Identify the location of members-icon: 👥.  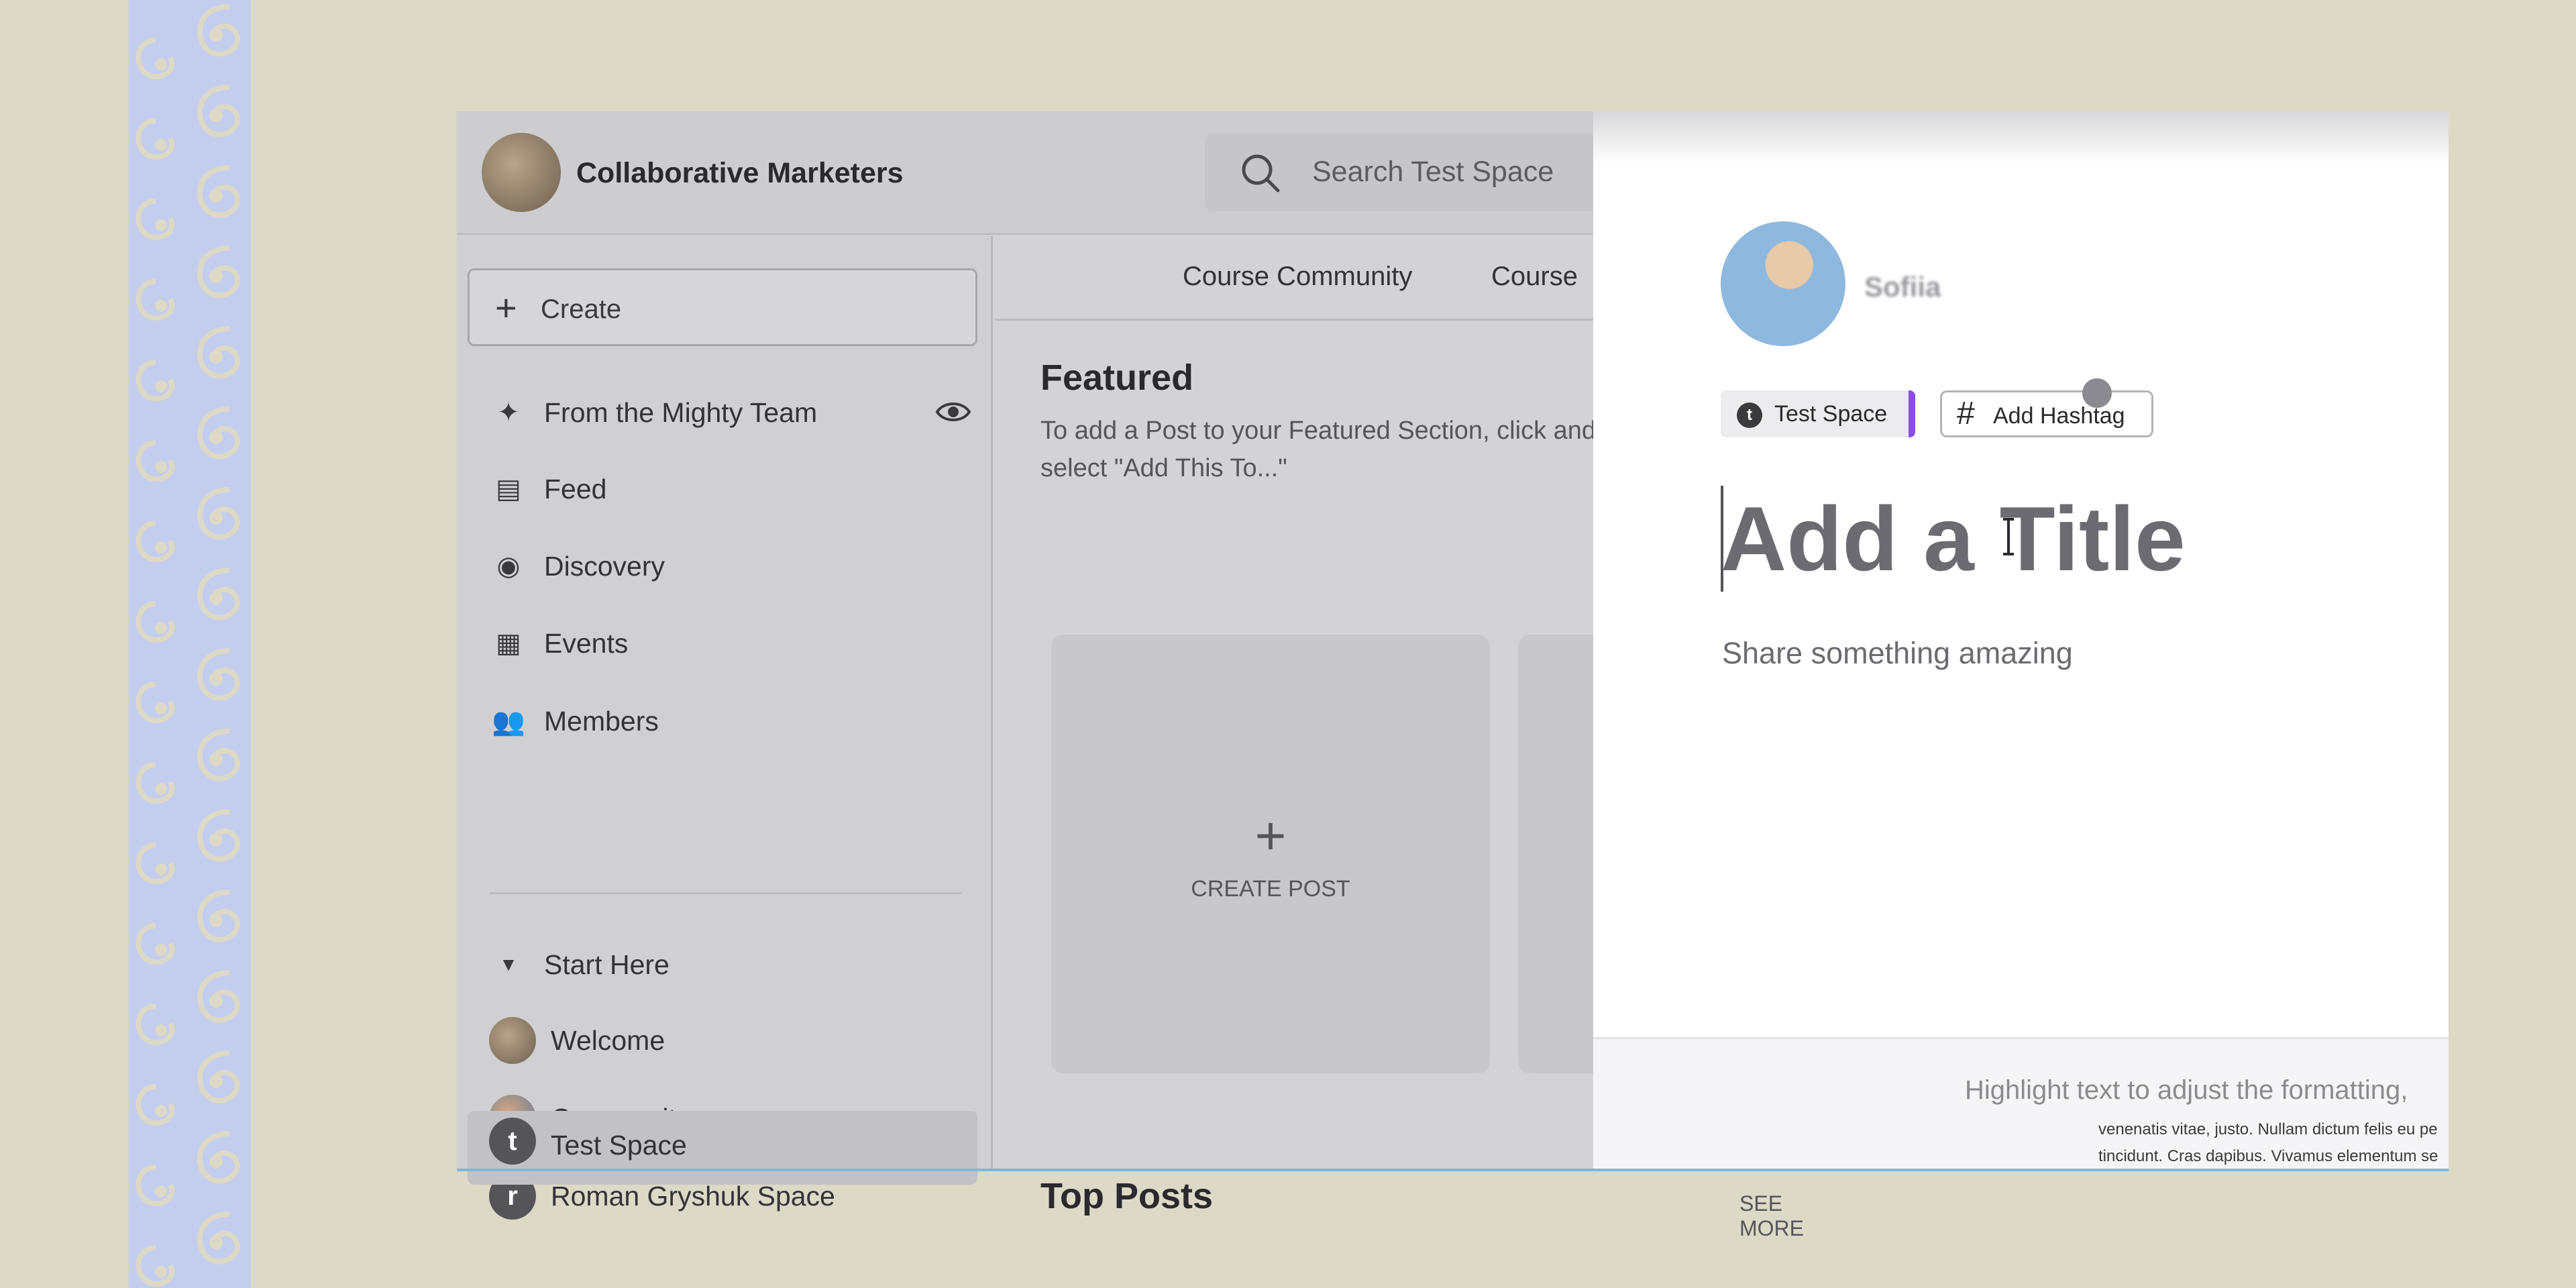
(508, 721).